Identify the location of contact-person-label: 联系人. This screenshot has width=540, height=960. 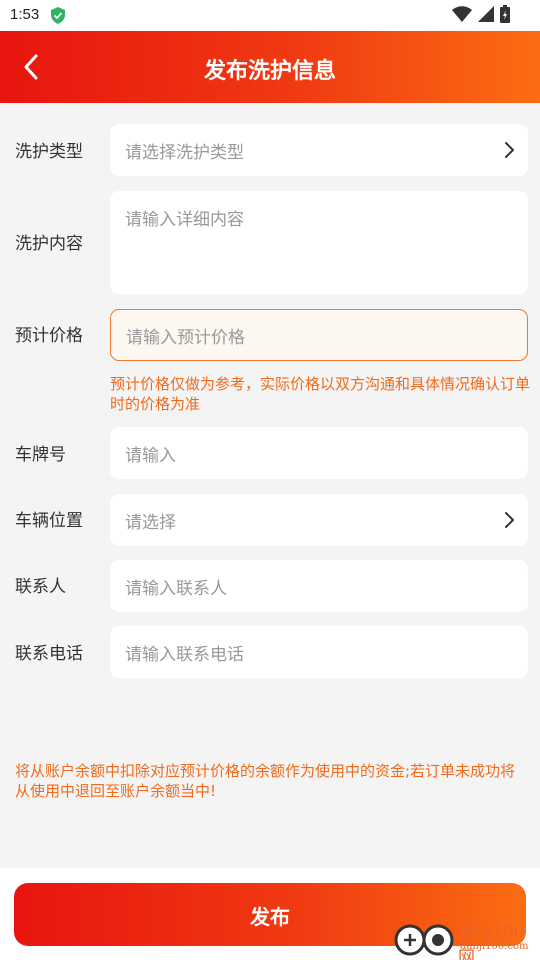
(40, 587).